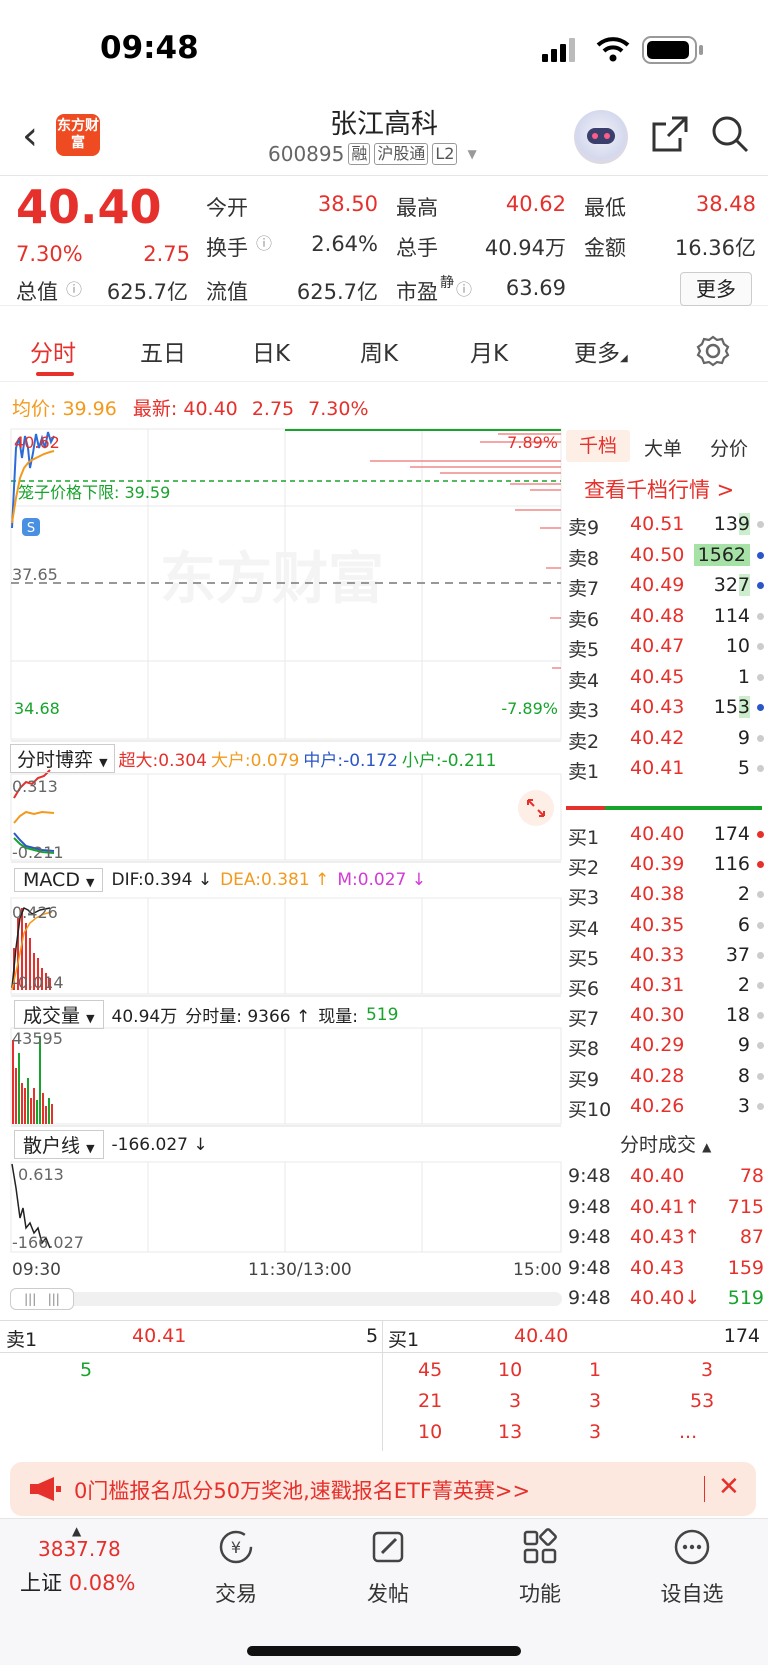  I want to click on ask-row: 卖8 40.50 1562, so click(664, 556).